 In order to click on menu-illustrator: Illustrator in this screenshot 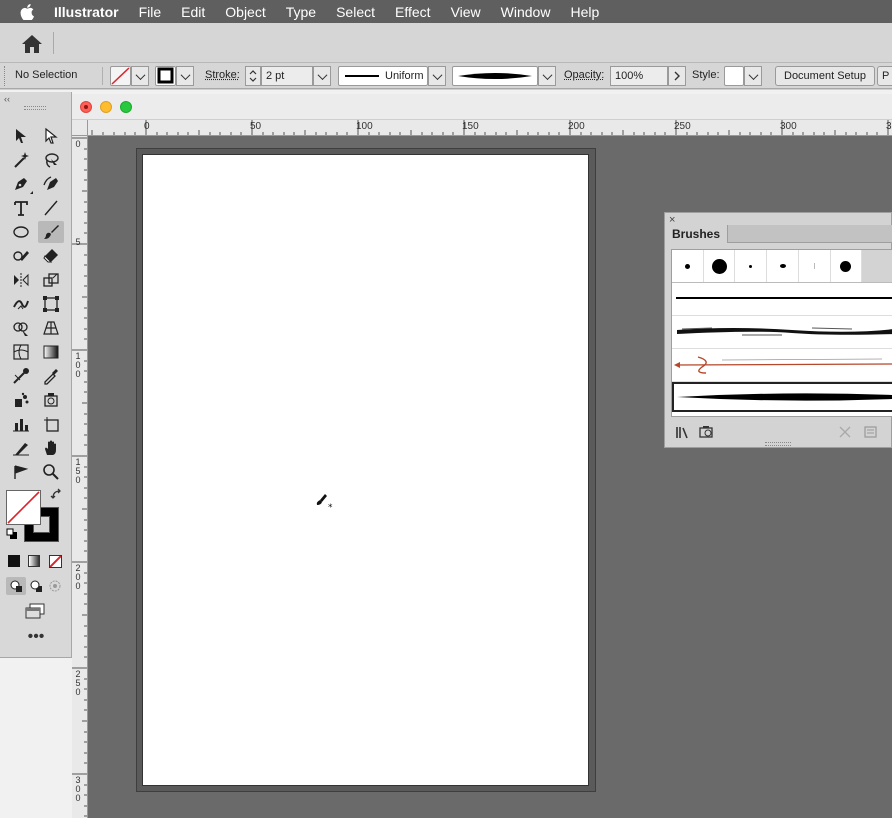, I will do `click(86, 12)`.